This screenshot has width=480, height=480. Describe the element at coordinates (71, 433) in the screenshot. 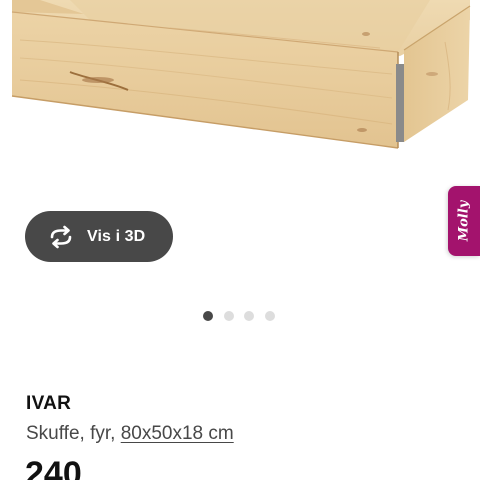

I see `product-description-text: Skuffe, fyr,` at that location.